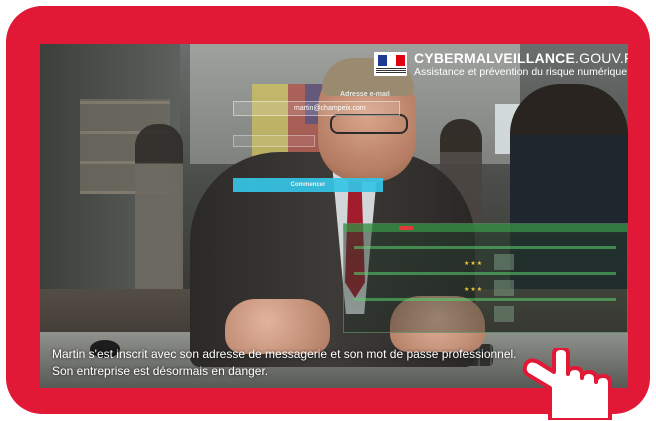 The image size is (656, 421). I want to click on brand-main: CYBERMALVEILLANCE, so click(495, 58).